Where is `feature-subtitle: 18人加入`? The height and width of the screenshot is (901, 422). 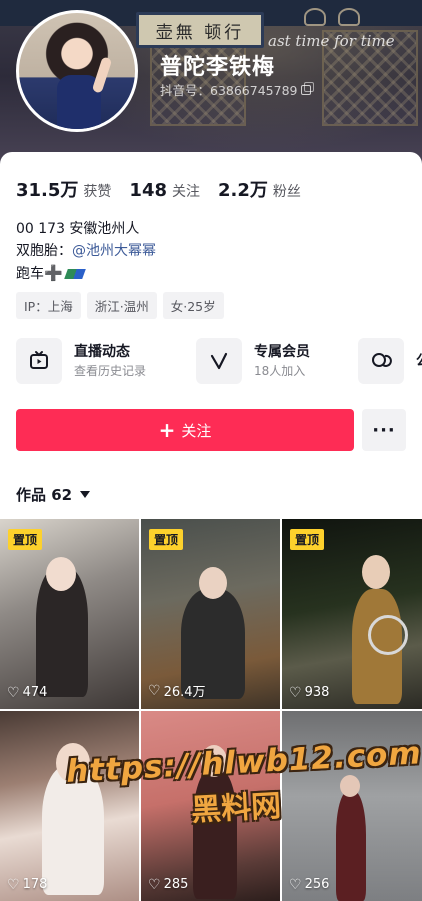 feature-subtitle: 18人加入 is located at coordinates (280, 371).